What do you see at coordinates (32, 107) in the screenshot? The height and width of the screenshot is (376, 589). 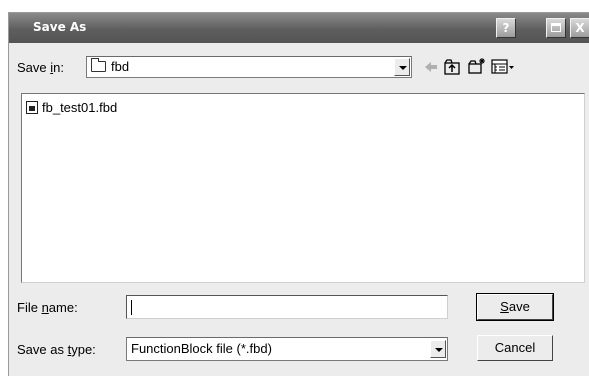 I see `fbd-file-icon` at bounding box center [32, 107].